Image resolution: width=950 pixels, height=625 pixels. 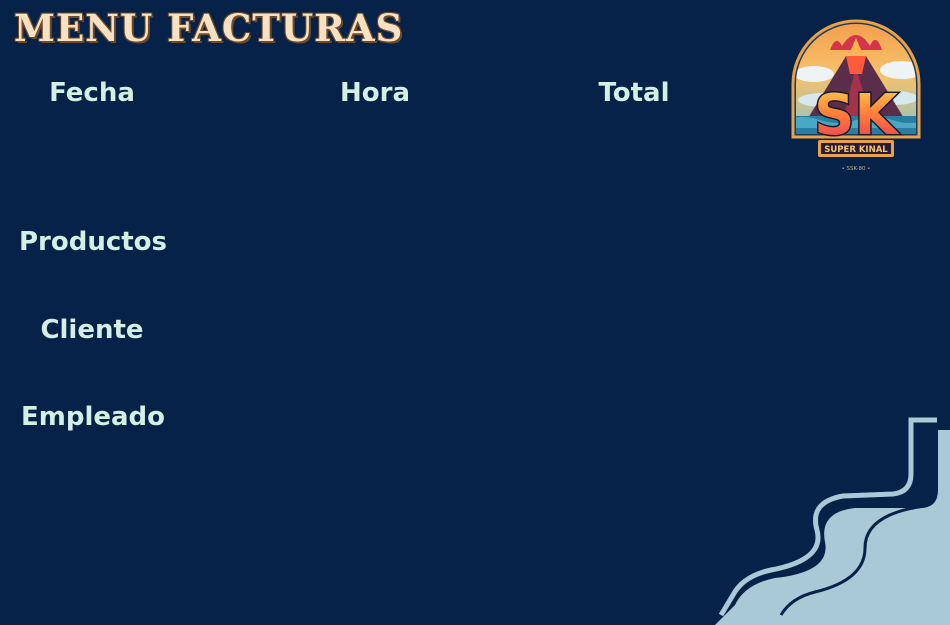 I want to click on column-header-total: Total, so click(x=634, y=93).